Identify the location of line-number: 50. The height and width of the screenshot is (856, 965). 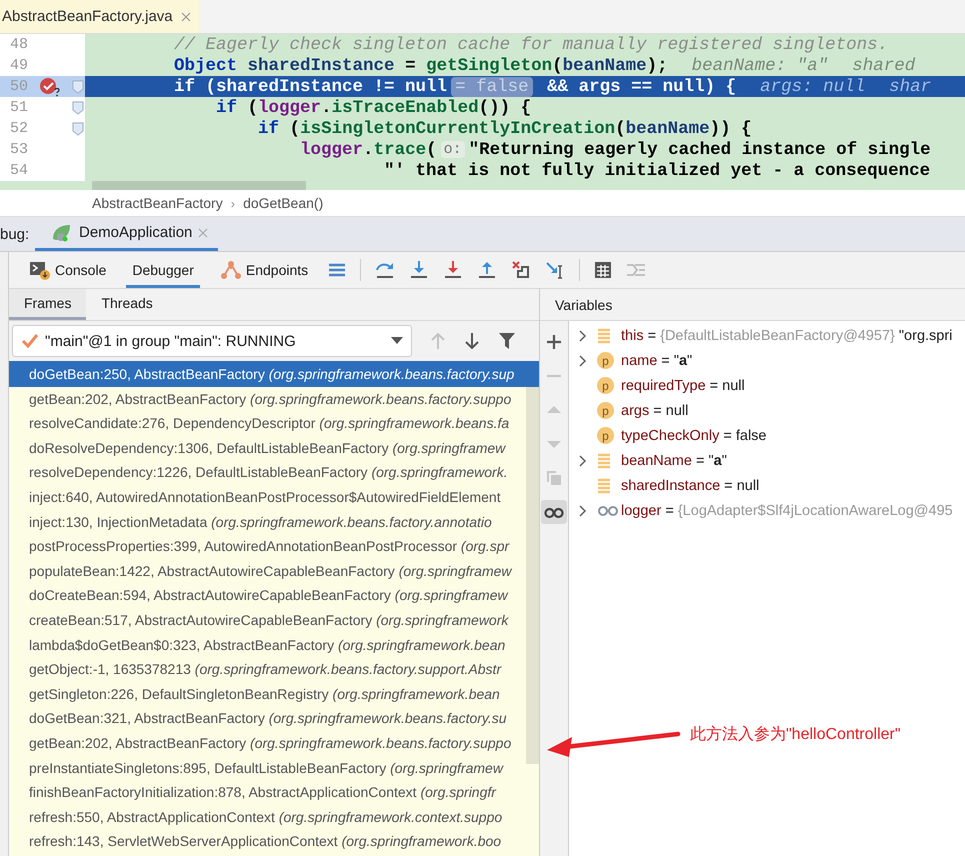
(18, 86).